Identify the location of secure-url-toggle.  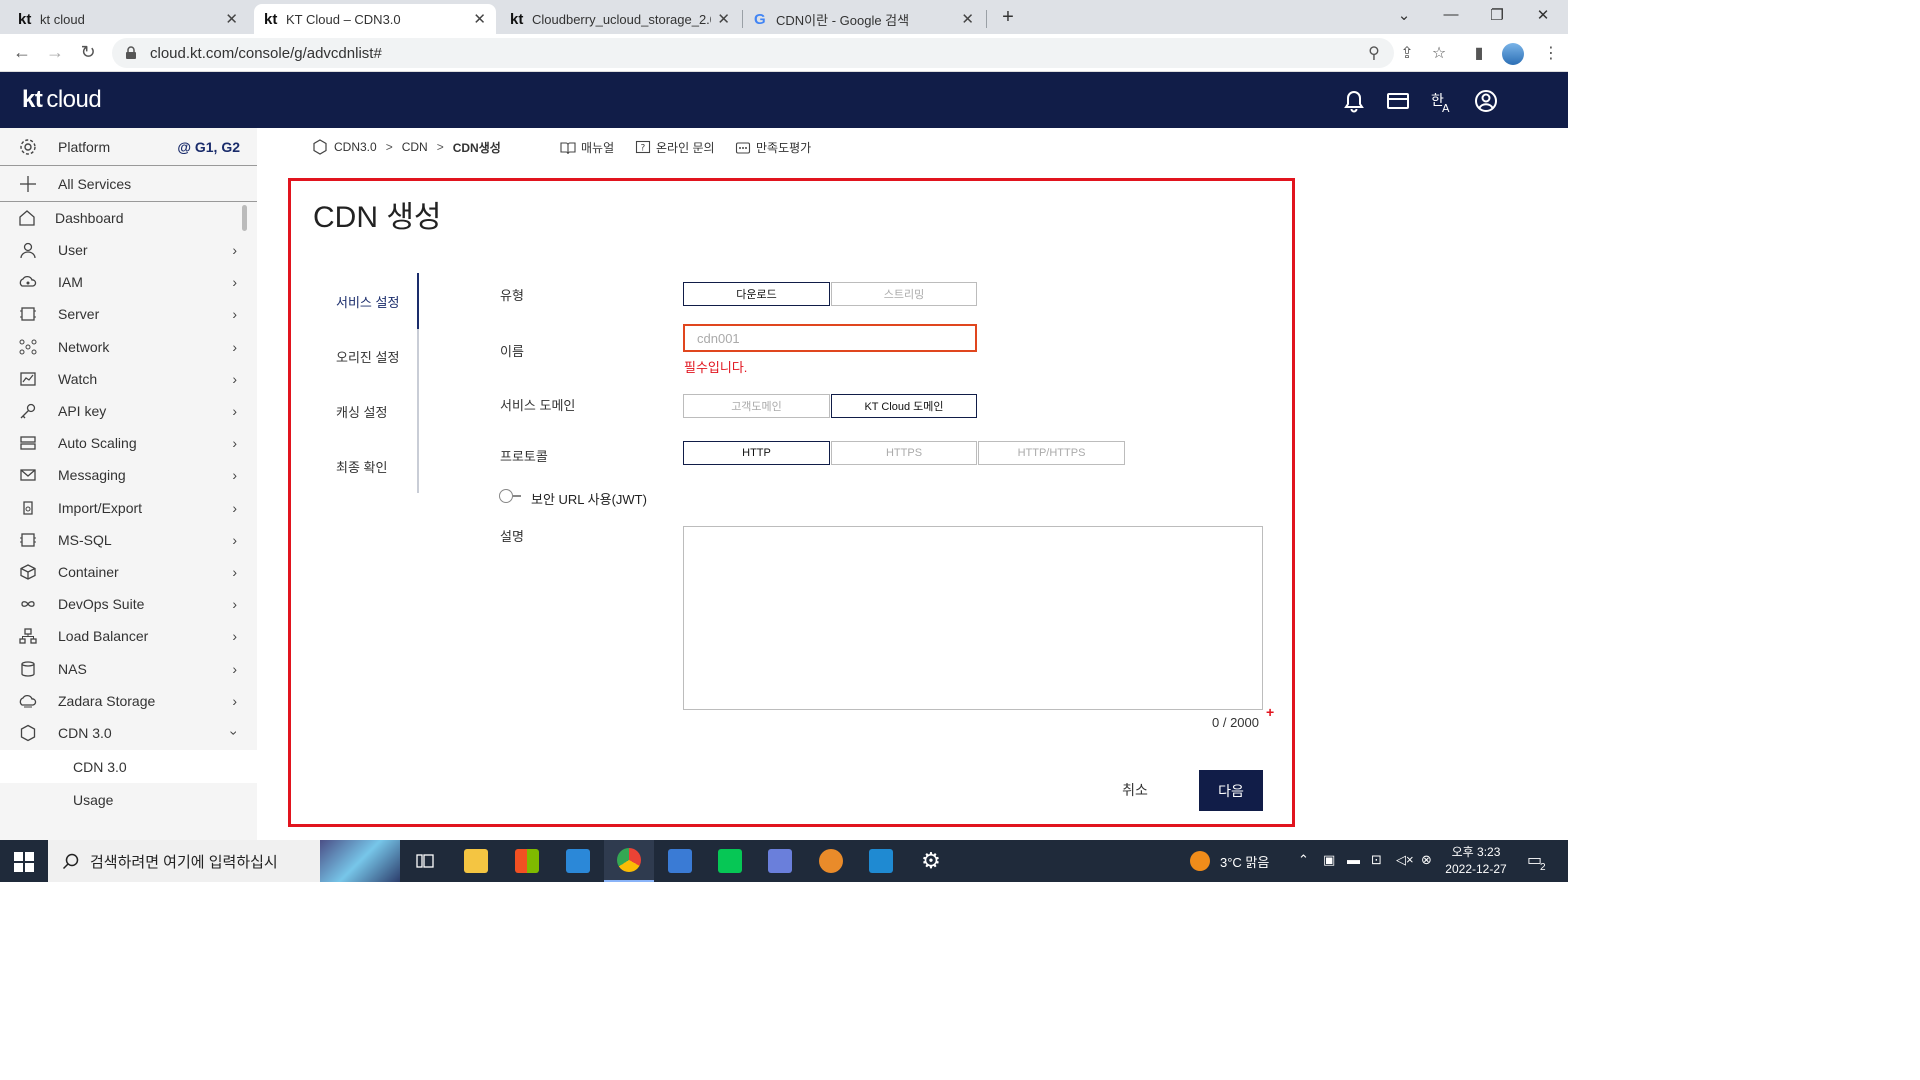
(510, 496).